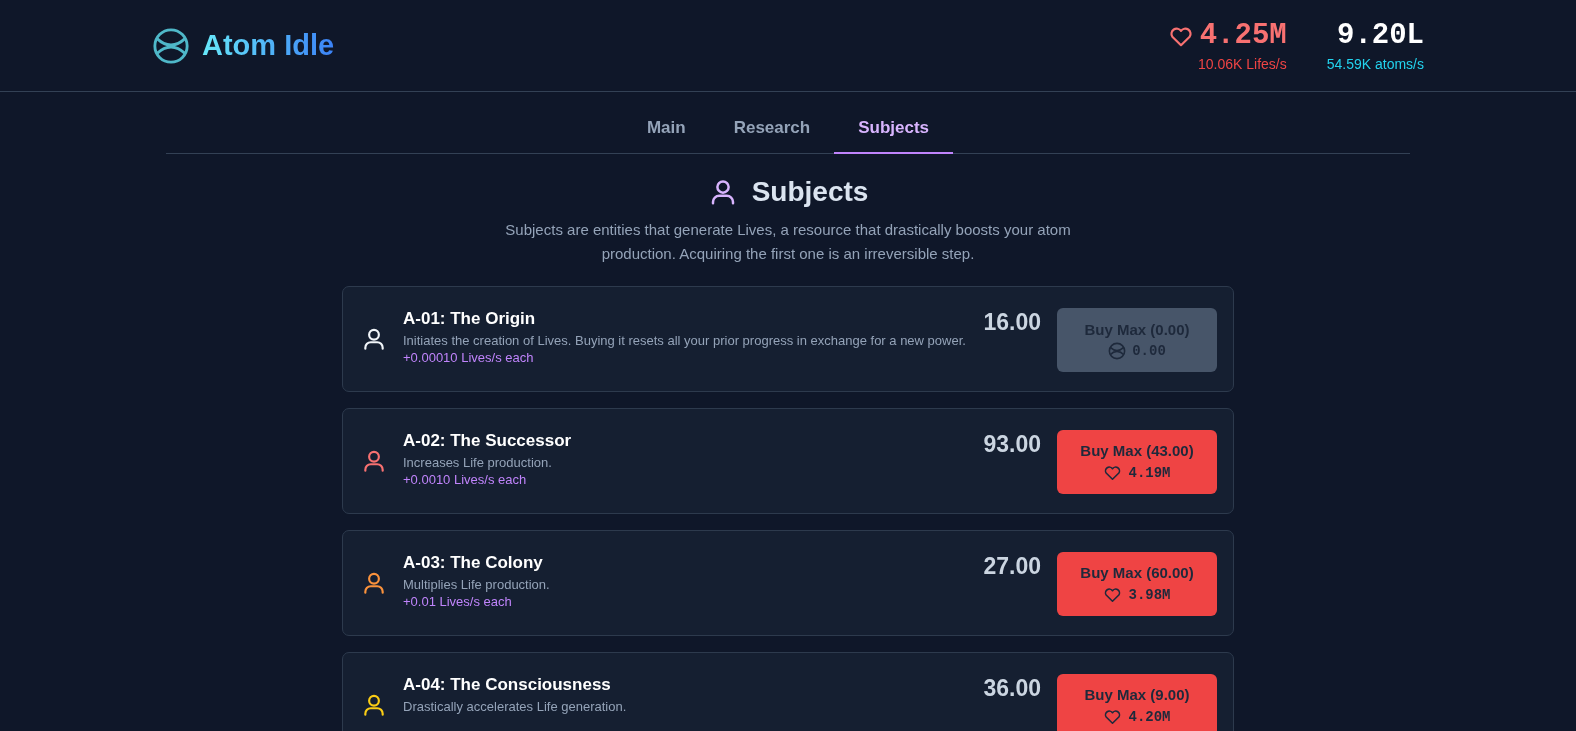  I want to click on subject-name: A-01: The Origin, so click(470, 319).